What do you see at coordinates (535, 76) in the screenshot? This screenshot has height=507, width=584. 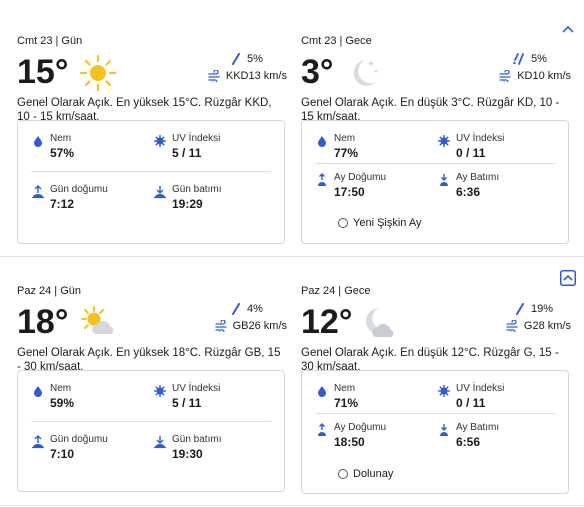 I see `wind: KD10 km/s` at bounding box center [535, 76].